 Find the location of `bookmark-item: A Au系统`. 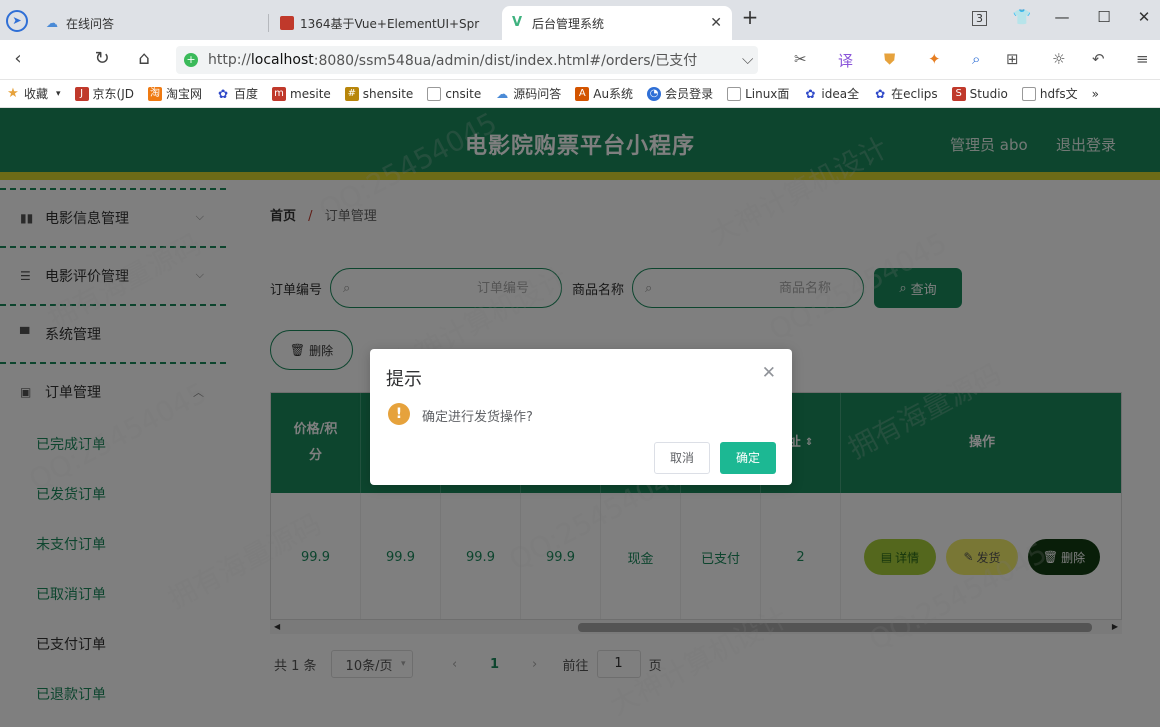

bookmark-item: A Au系统 is located at coordinates (604, 93).